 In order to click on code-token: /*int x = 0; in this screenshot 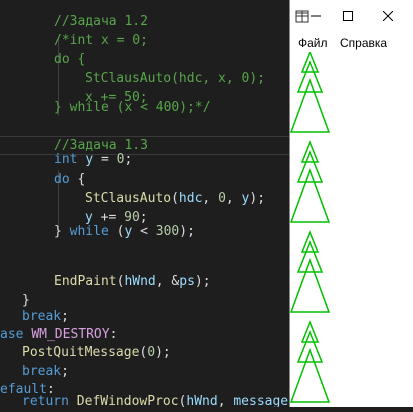, I will do `click(101, 40)`.